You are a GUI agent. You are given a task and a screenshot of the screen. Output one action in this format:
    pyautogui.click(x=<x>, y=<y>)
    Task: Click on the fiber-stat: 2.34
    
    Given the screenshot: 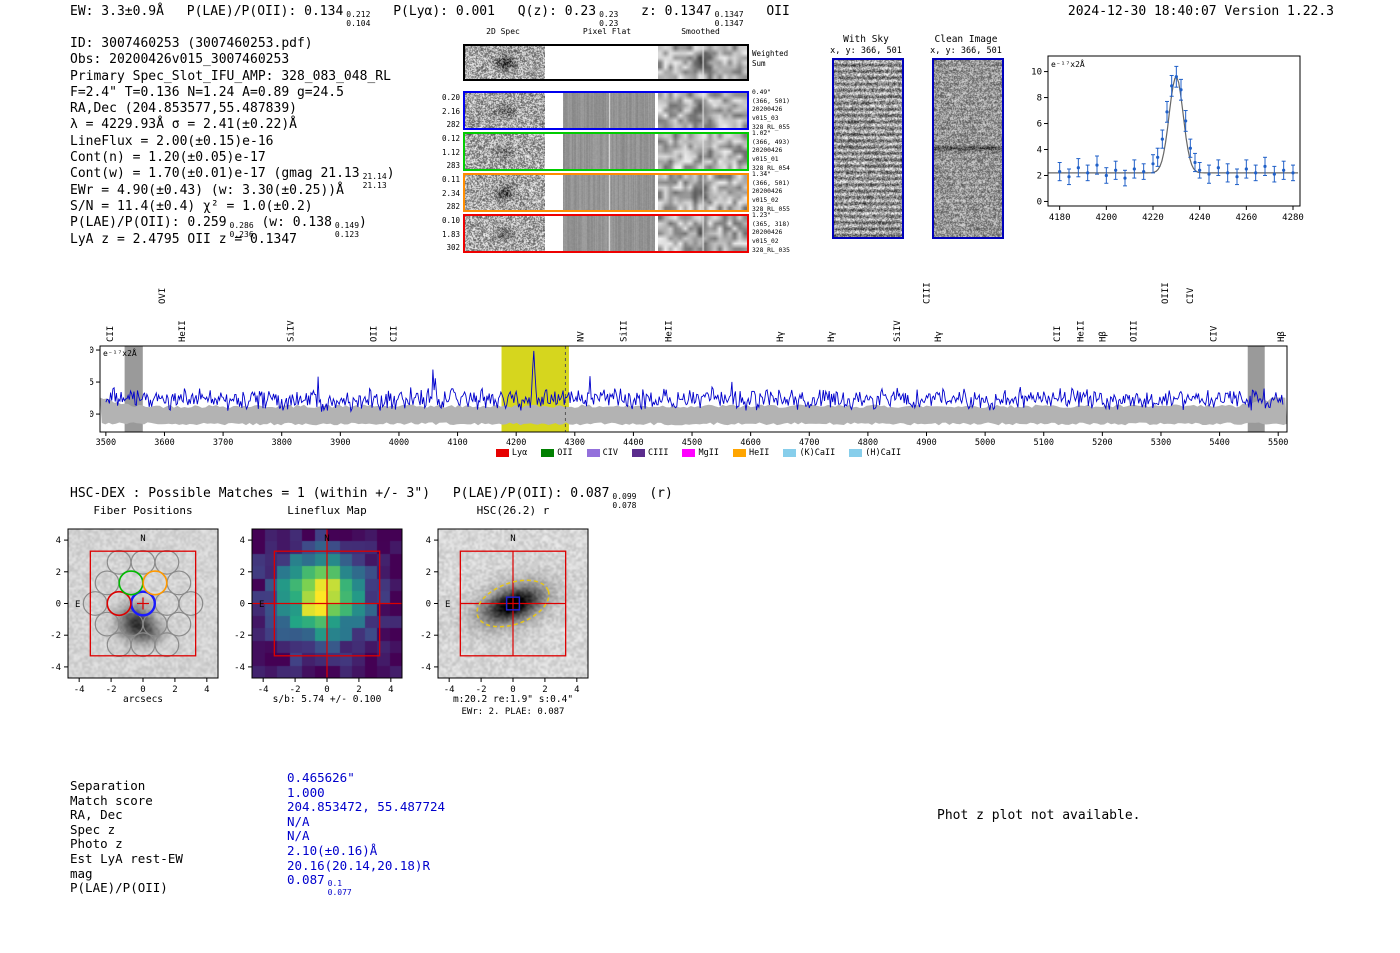 What is the action you would take?
    pyautogui.click(x=450, y=193)
    